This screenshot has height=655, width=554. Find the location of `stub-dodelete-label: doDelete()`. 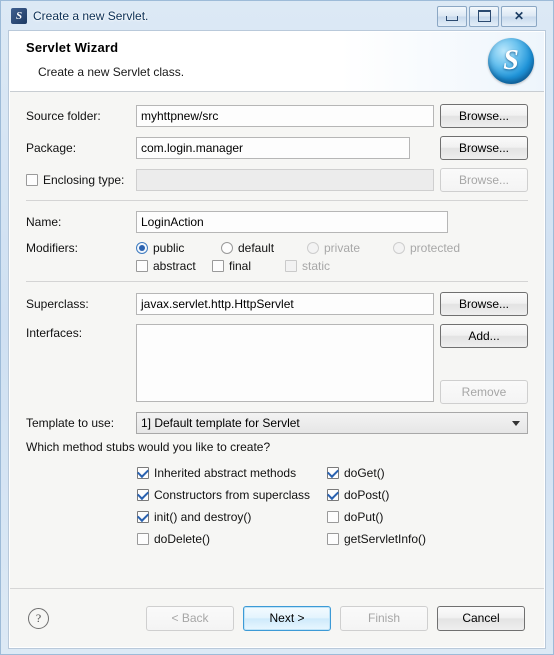

stub-dodelete-label: doDelete() is located at coordinates (182, 539).